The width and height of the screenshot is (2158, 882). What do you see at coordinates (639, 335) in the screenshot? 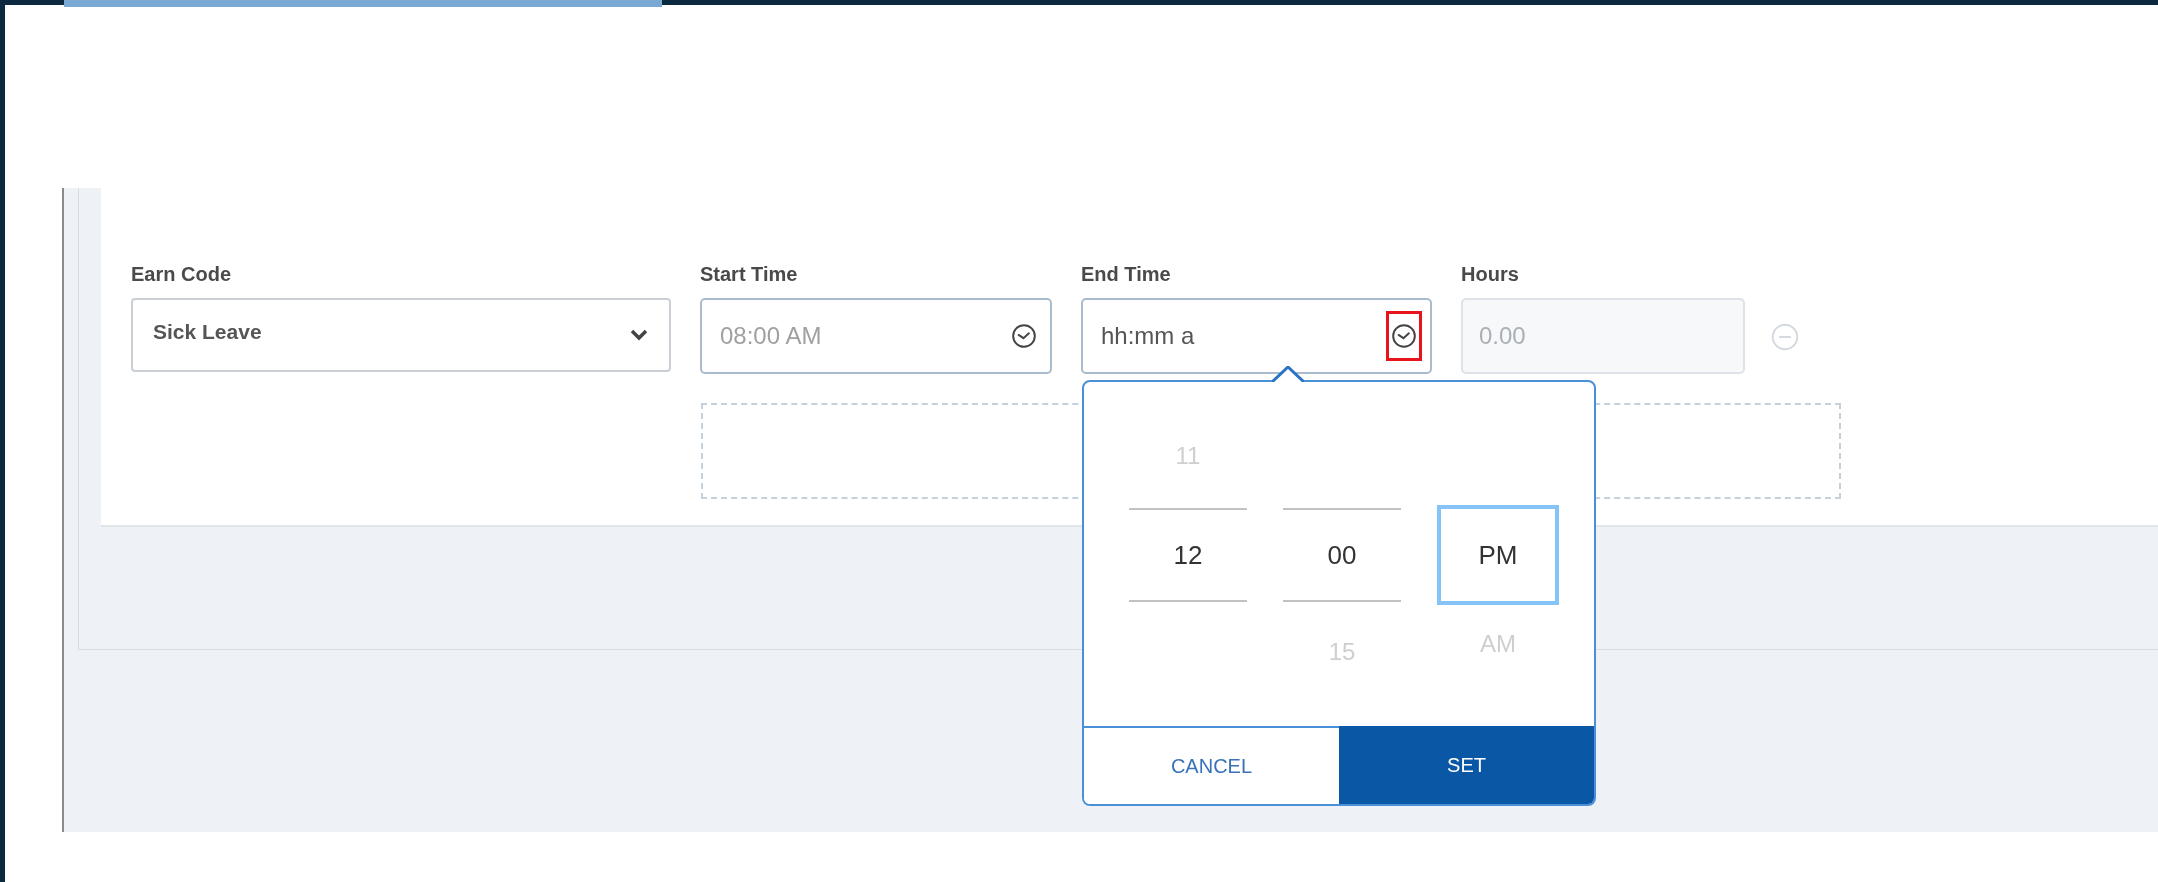
I see `chevron-down-icon` at bounding box center [639, 335].